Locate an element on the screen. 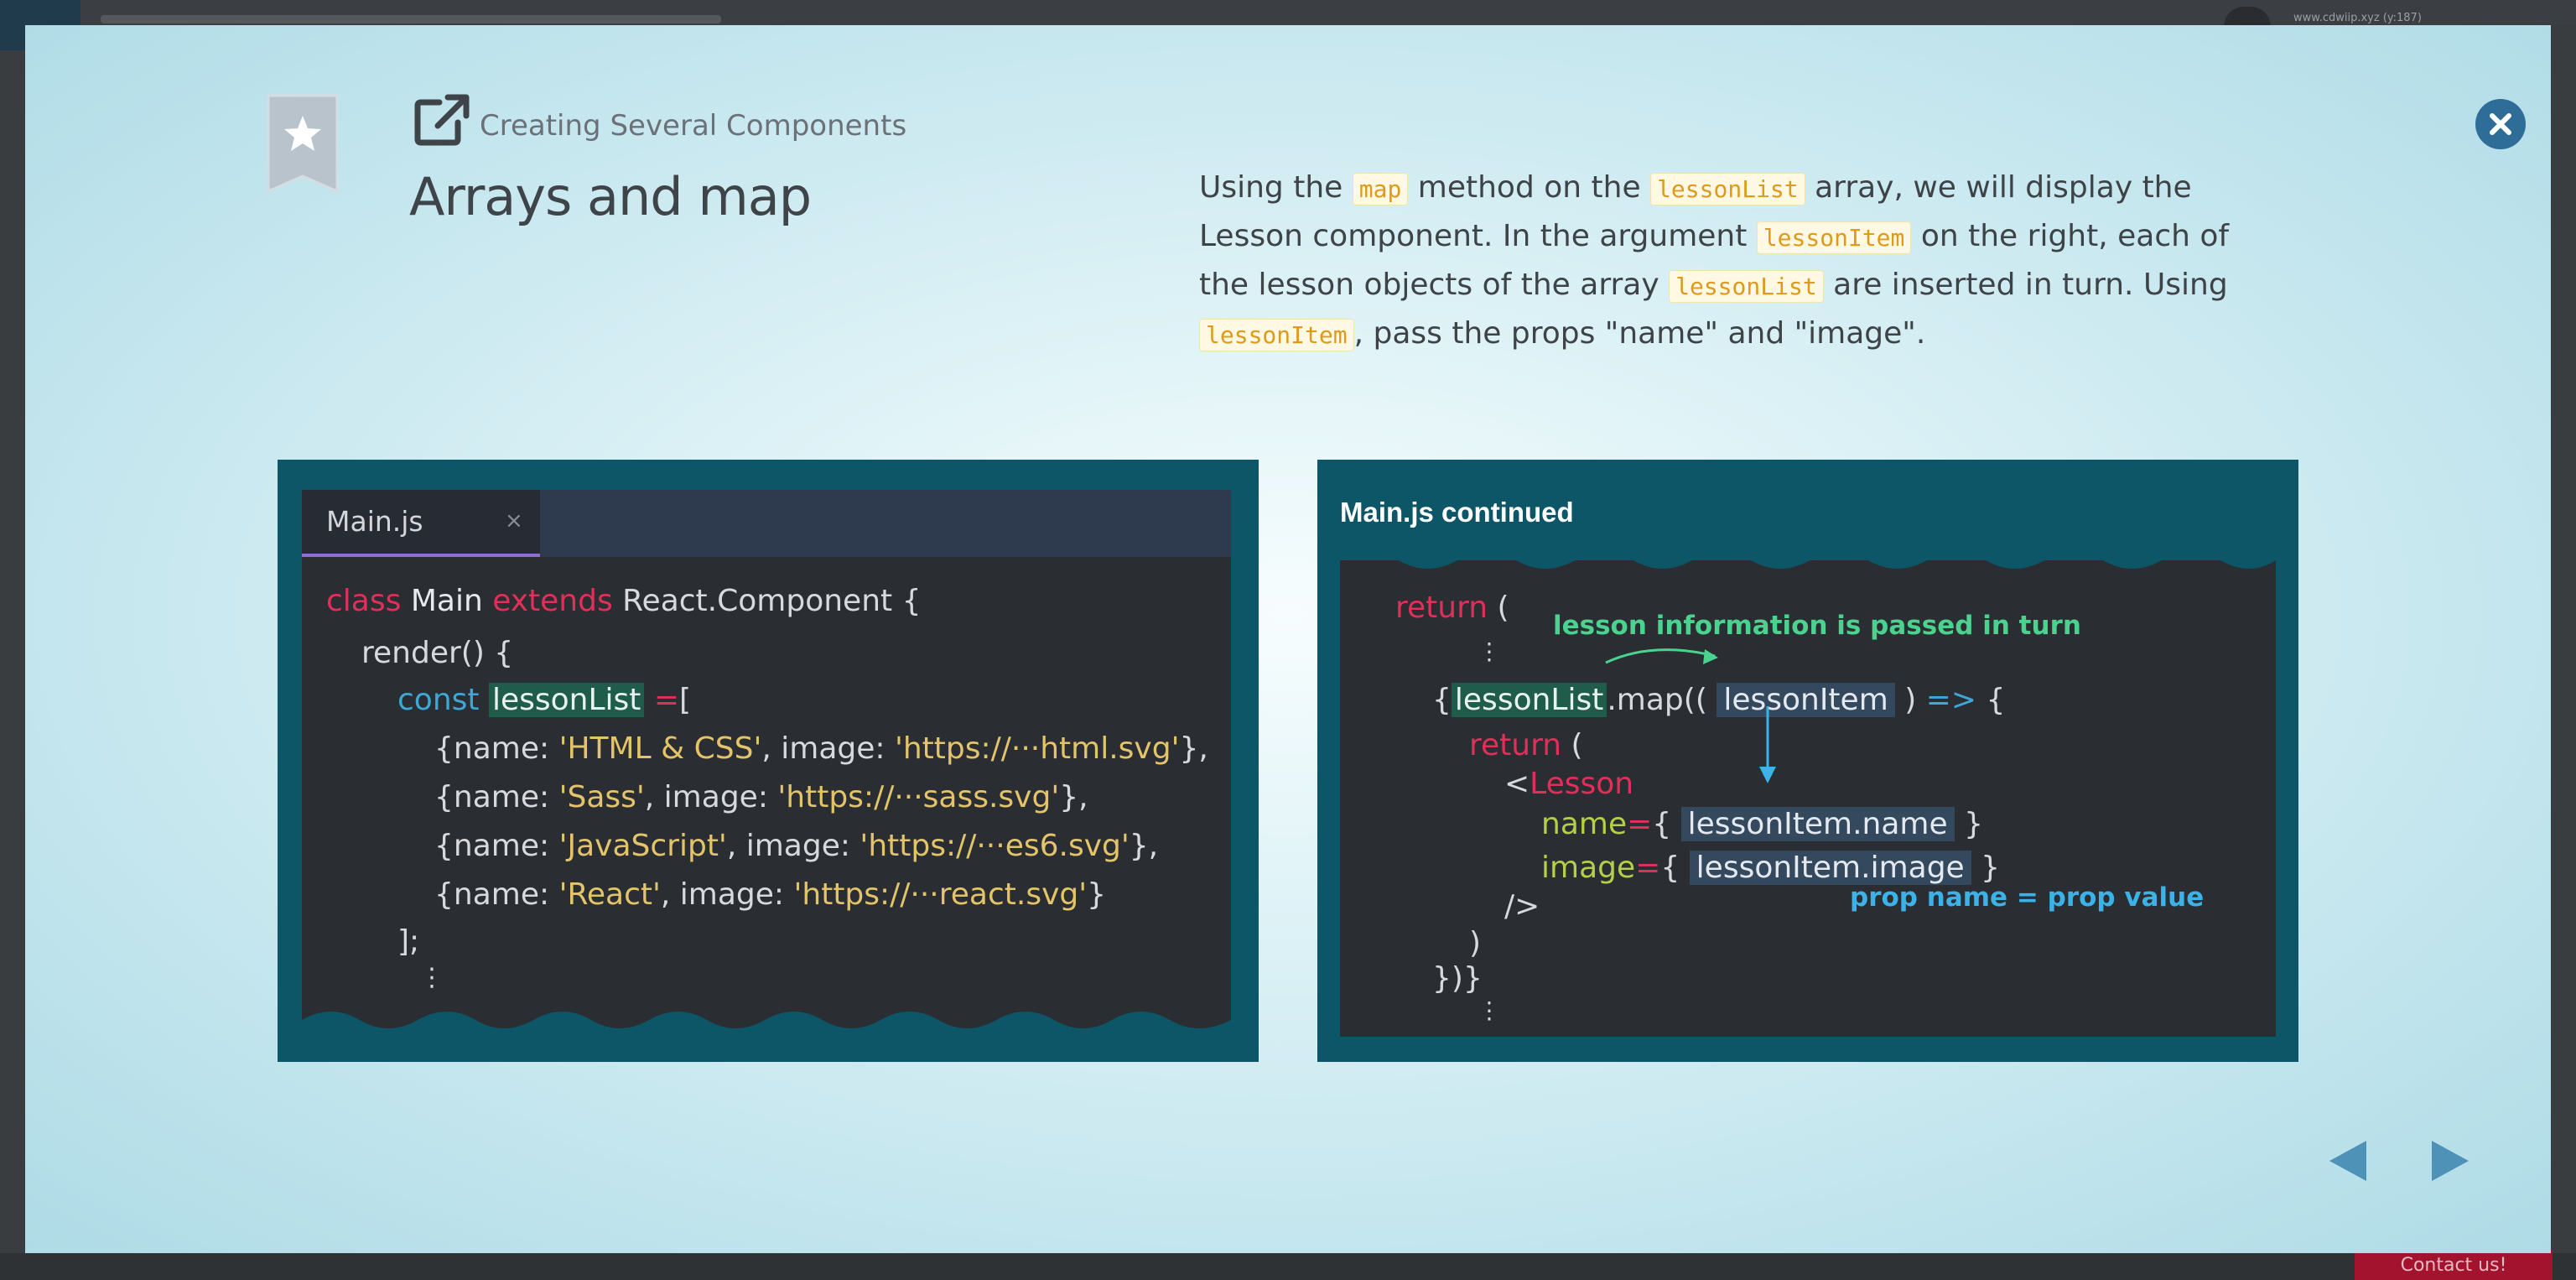  code-line-image-prop: image={ lessonItem.image } is located at coordinates (1770, 868).